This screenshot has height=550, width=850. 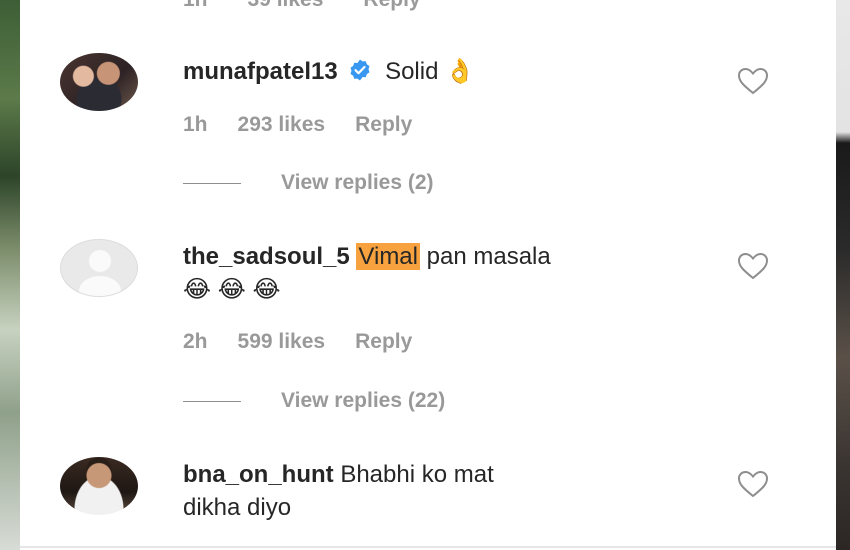 What do you see at coordinates (428, 547) in the screenshot?
I see `divider` at bounding box center [428, 547].